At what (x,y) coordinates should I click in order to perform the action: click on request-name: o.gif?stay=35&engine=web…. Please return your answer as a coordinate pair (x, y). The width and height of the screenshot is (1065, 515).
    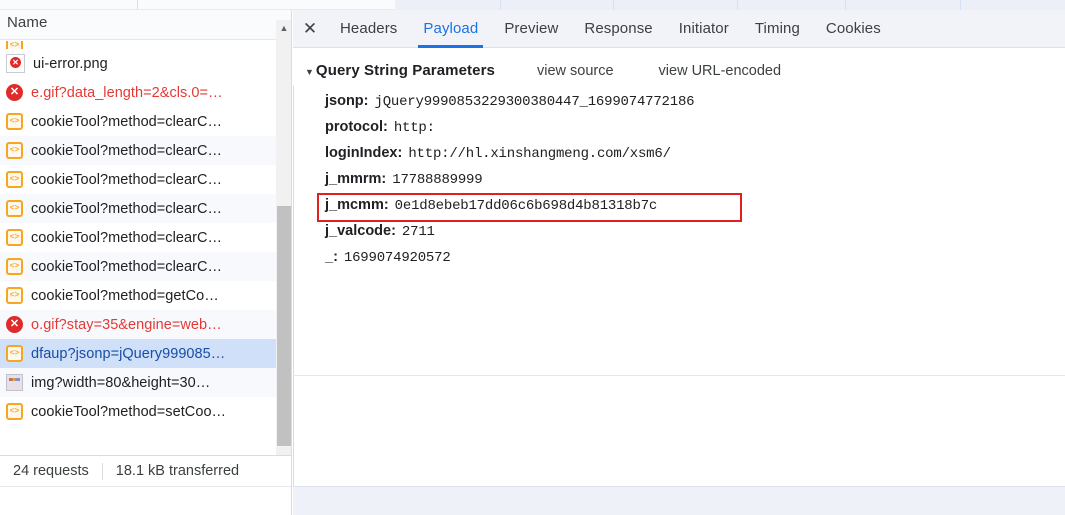
    Looking at the image, I should click on (126, 324).